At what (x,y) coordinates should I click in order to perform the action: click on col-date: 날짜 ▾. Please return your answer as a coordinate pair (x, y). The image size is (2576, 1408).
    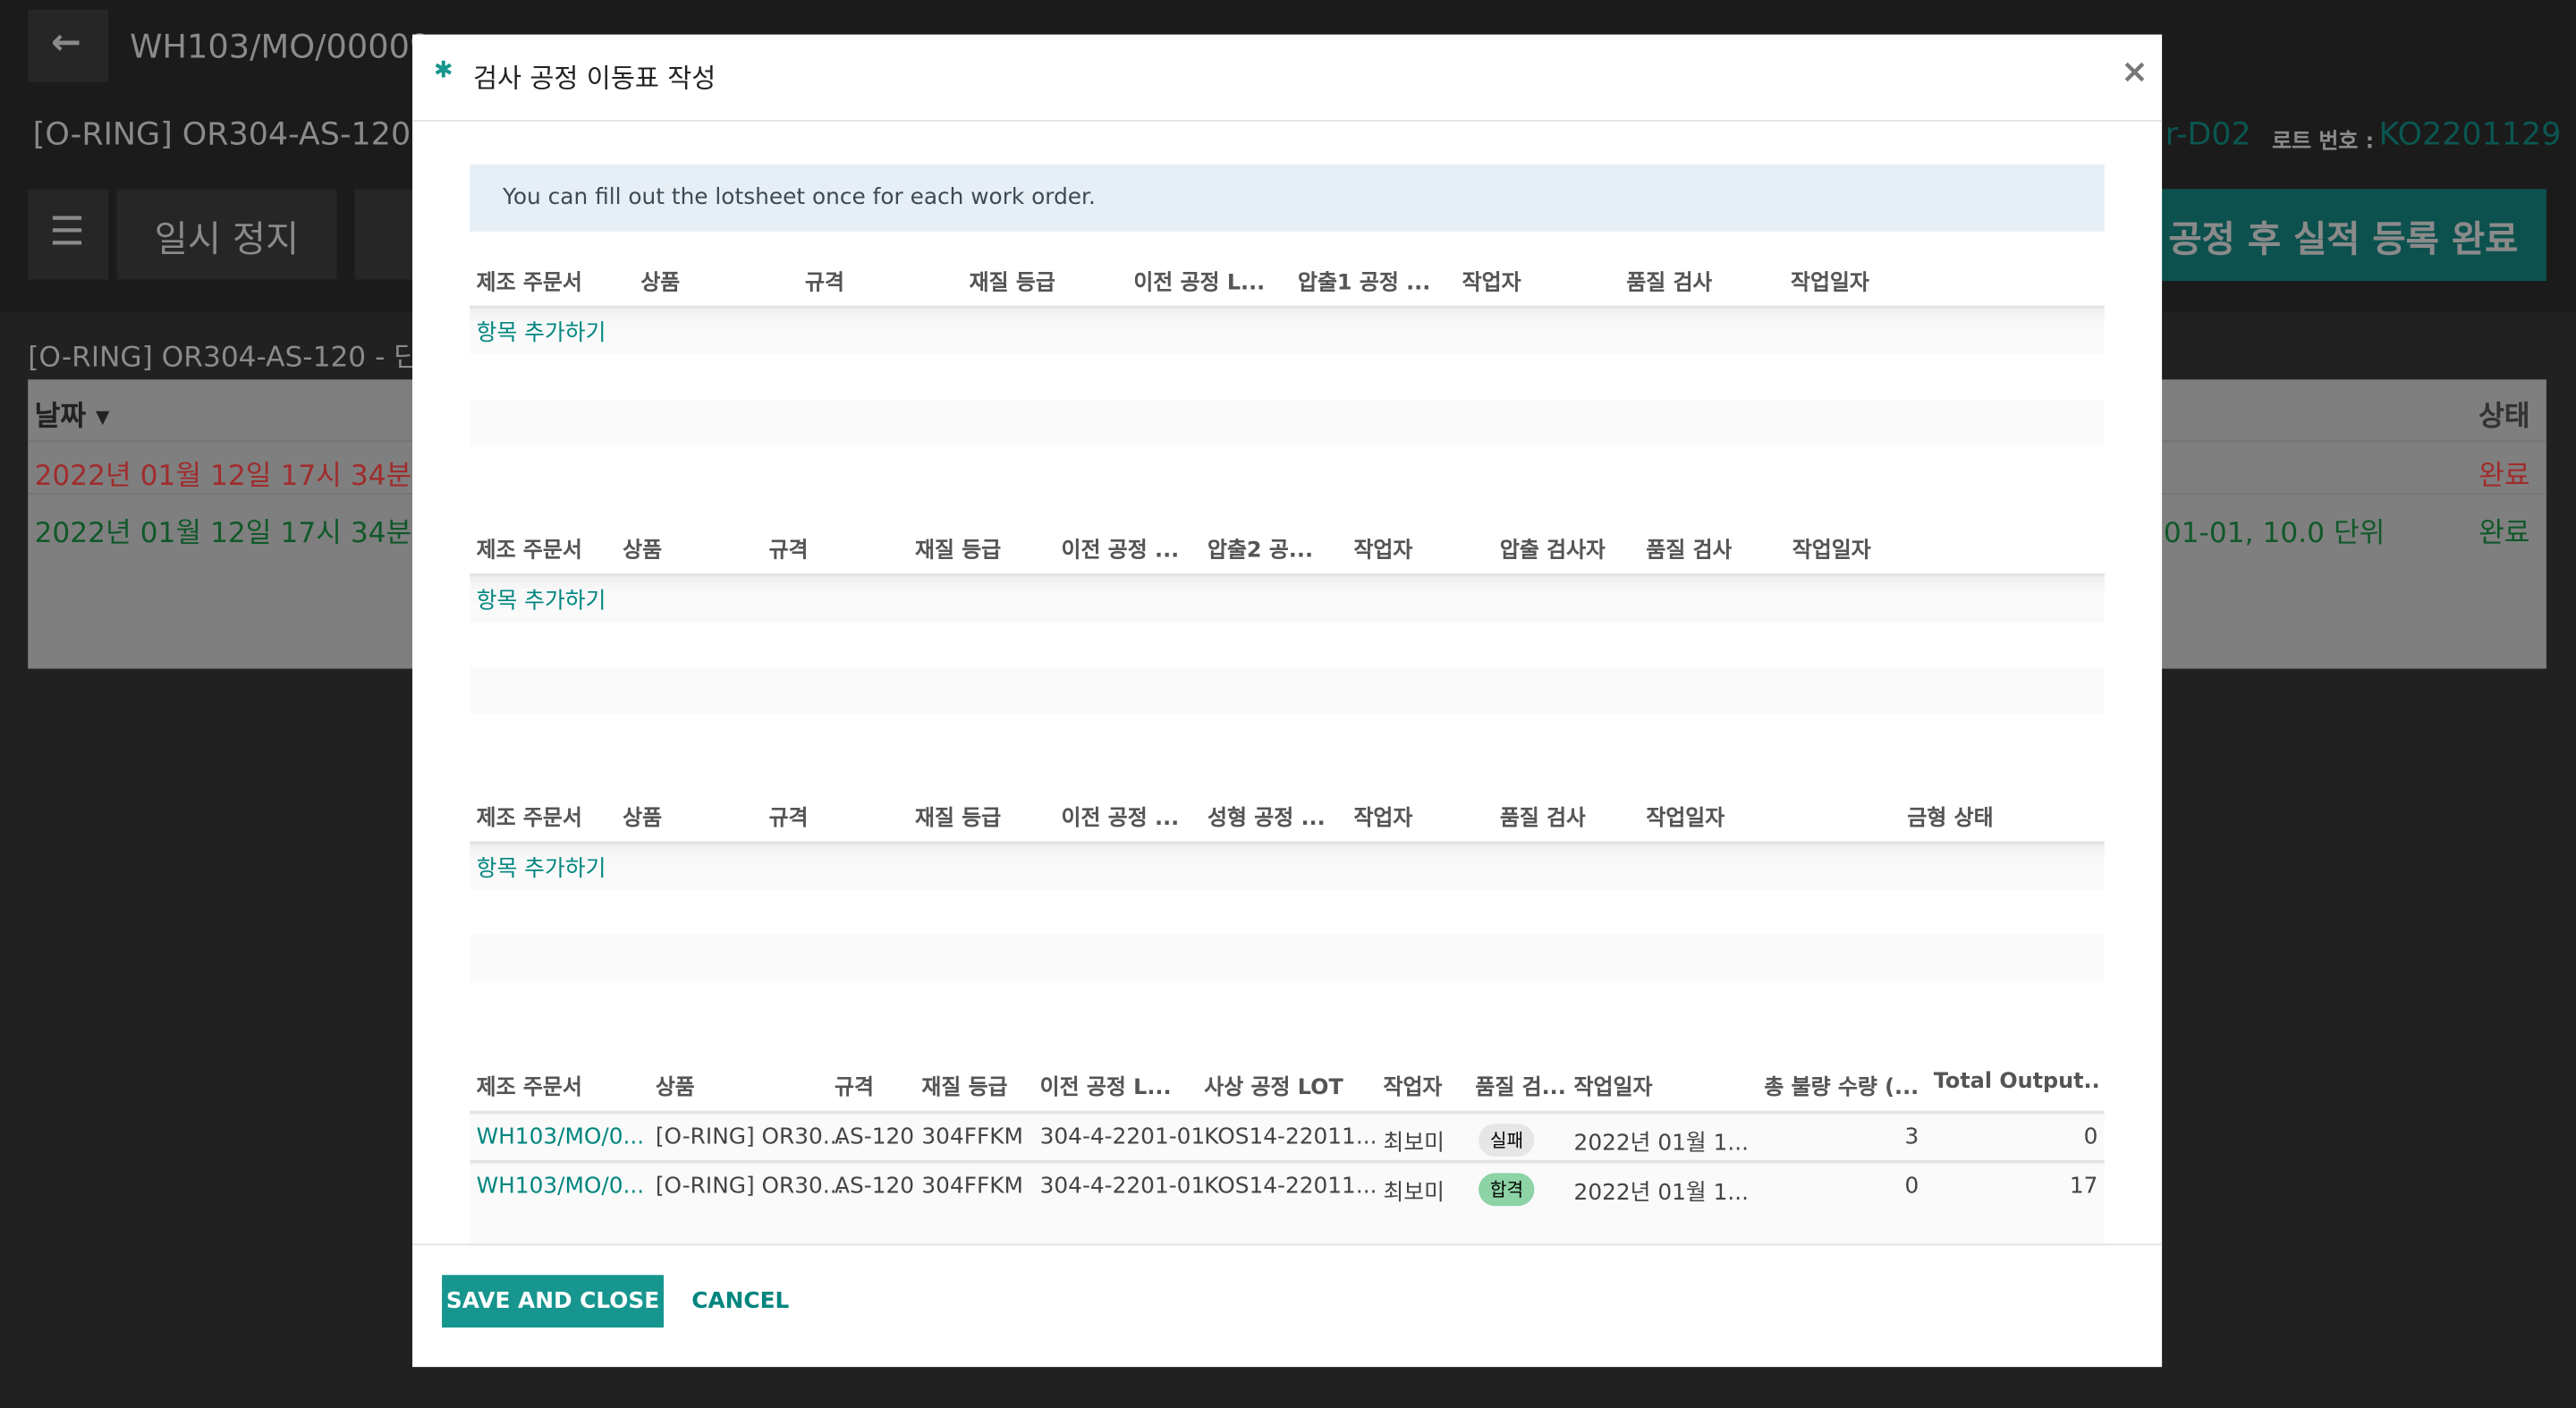
    Looking at the image, I should click on (72, 413).